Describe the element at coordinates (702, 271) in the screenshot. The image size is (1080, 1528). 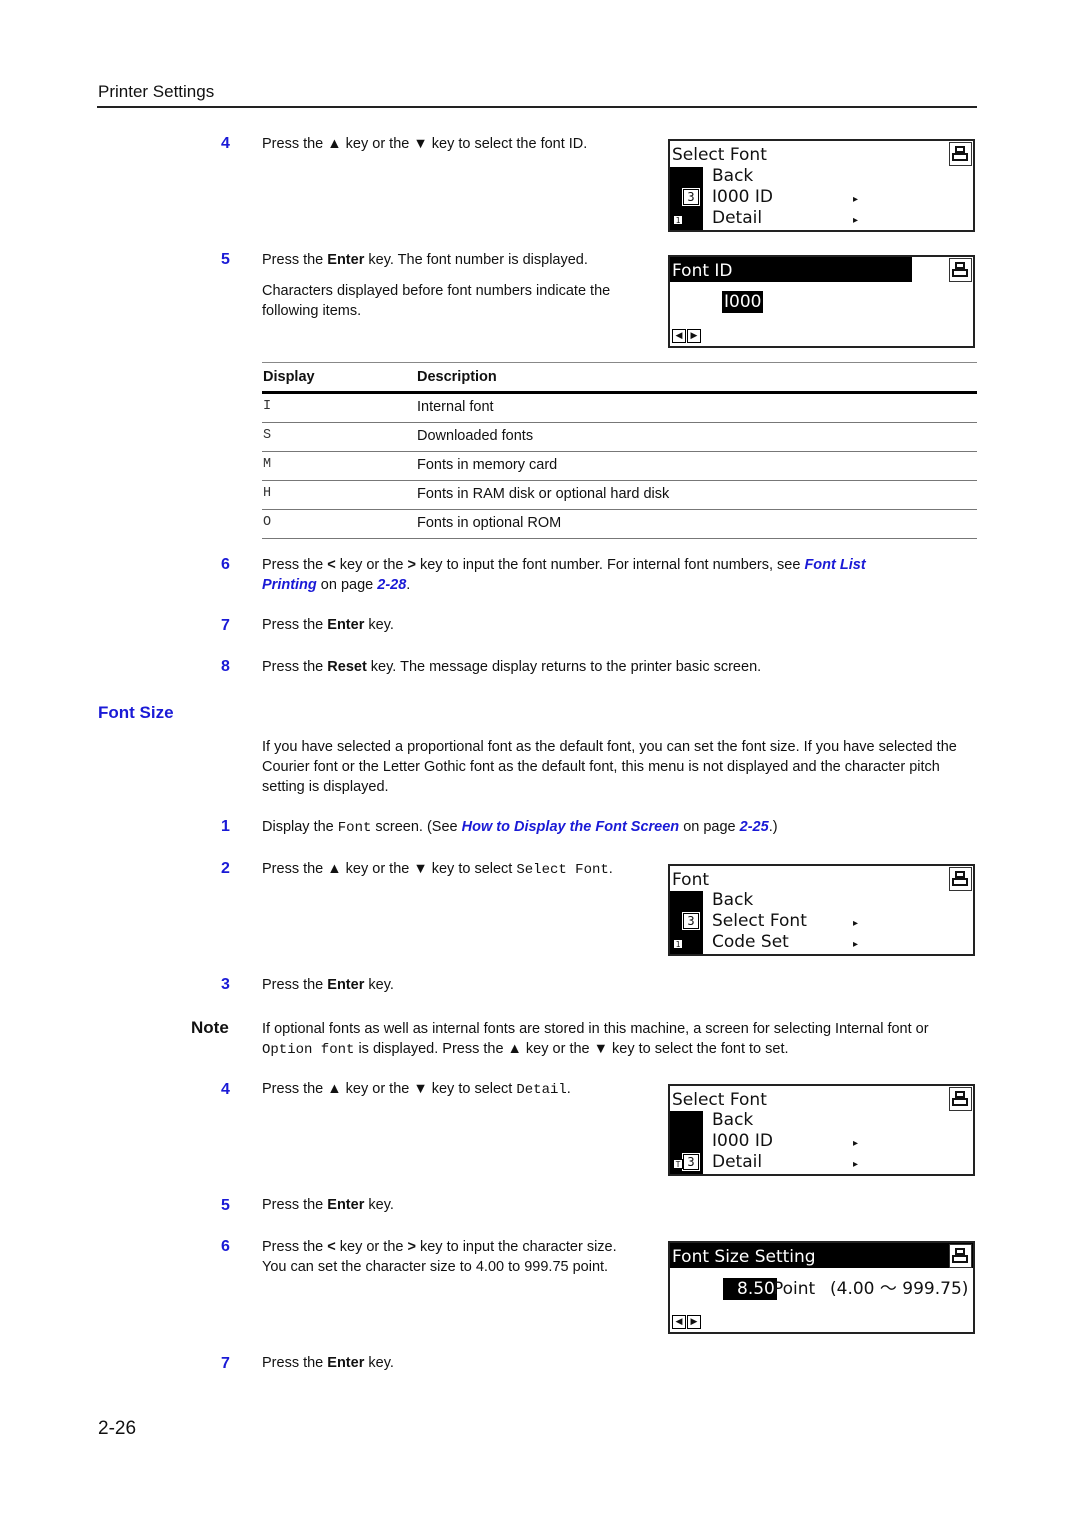
I see `lcd-title: Font ID` at that location.